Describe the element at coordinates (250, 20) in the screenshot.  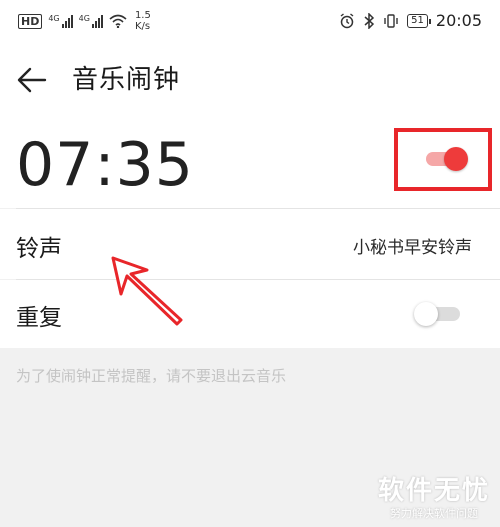
I see `status-bar: HD 4G 4G 1.5 K/s 51 20:05` at that location.